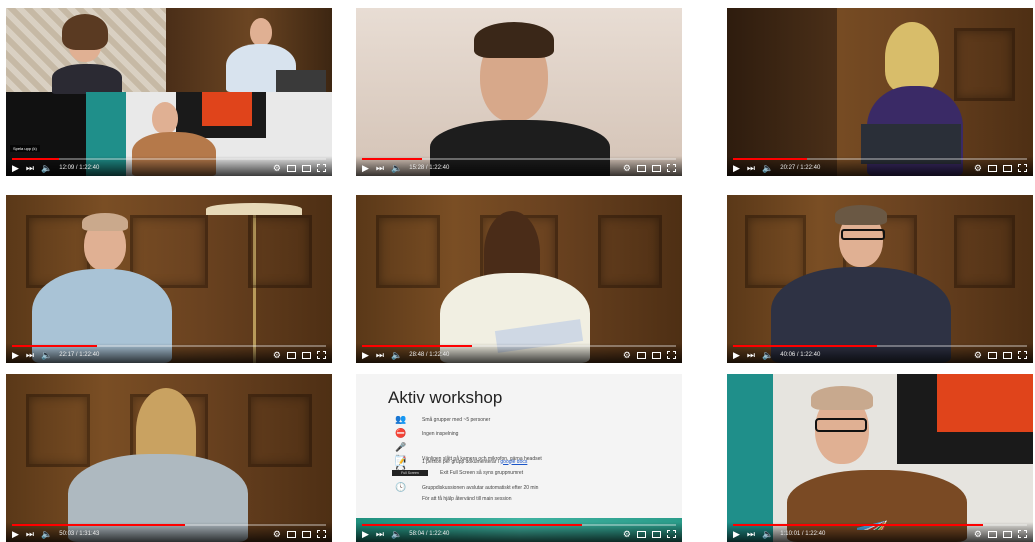 The width and height of the screenshot is (1035, 542). I want to click on video-tile-4: ▶ ⏭ 🔈 22:17 / 1:22:40 ⚙, so click(169, 279).